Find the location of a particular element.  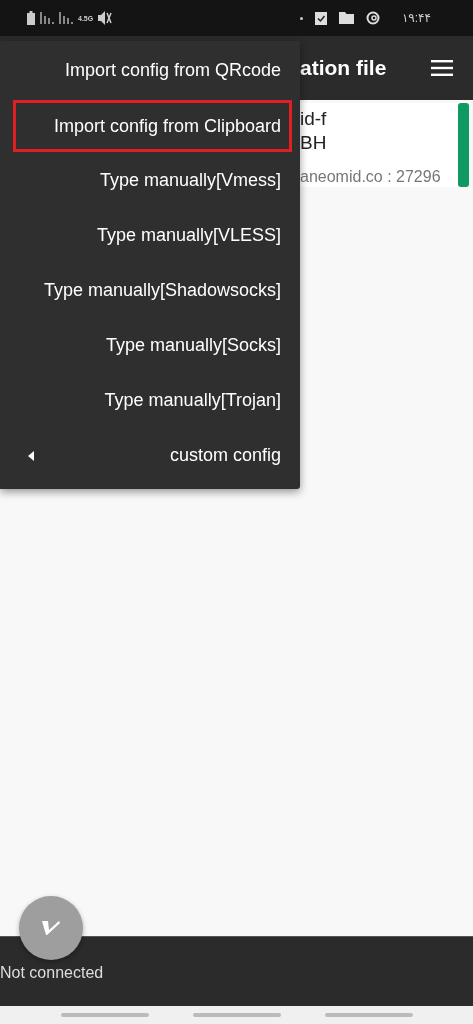

menu-item: Type manually[Shadowsocks] is located at coordinates (150, 290).